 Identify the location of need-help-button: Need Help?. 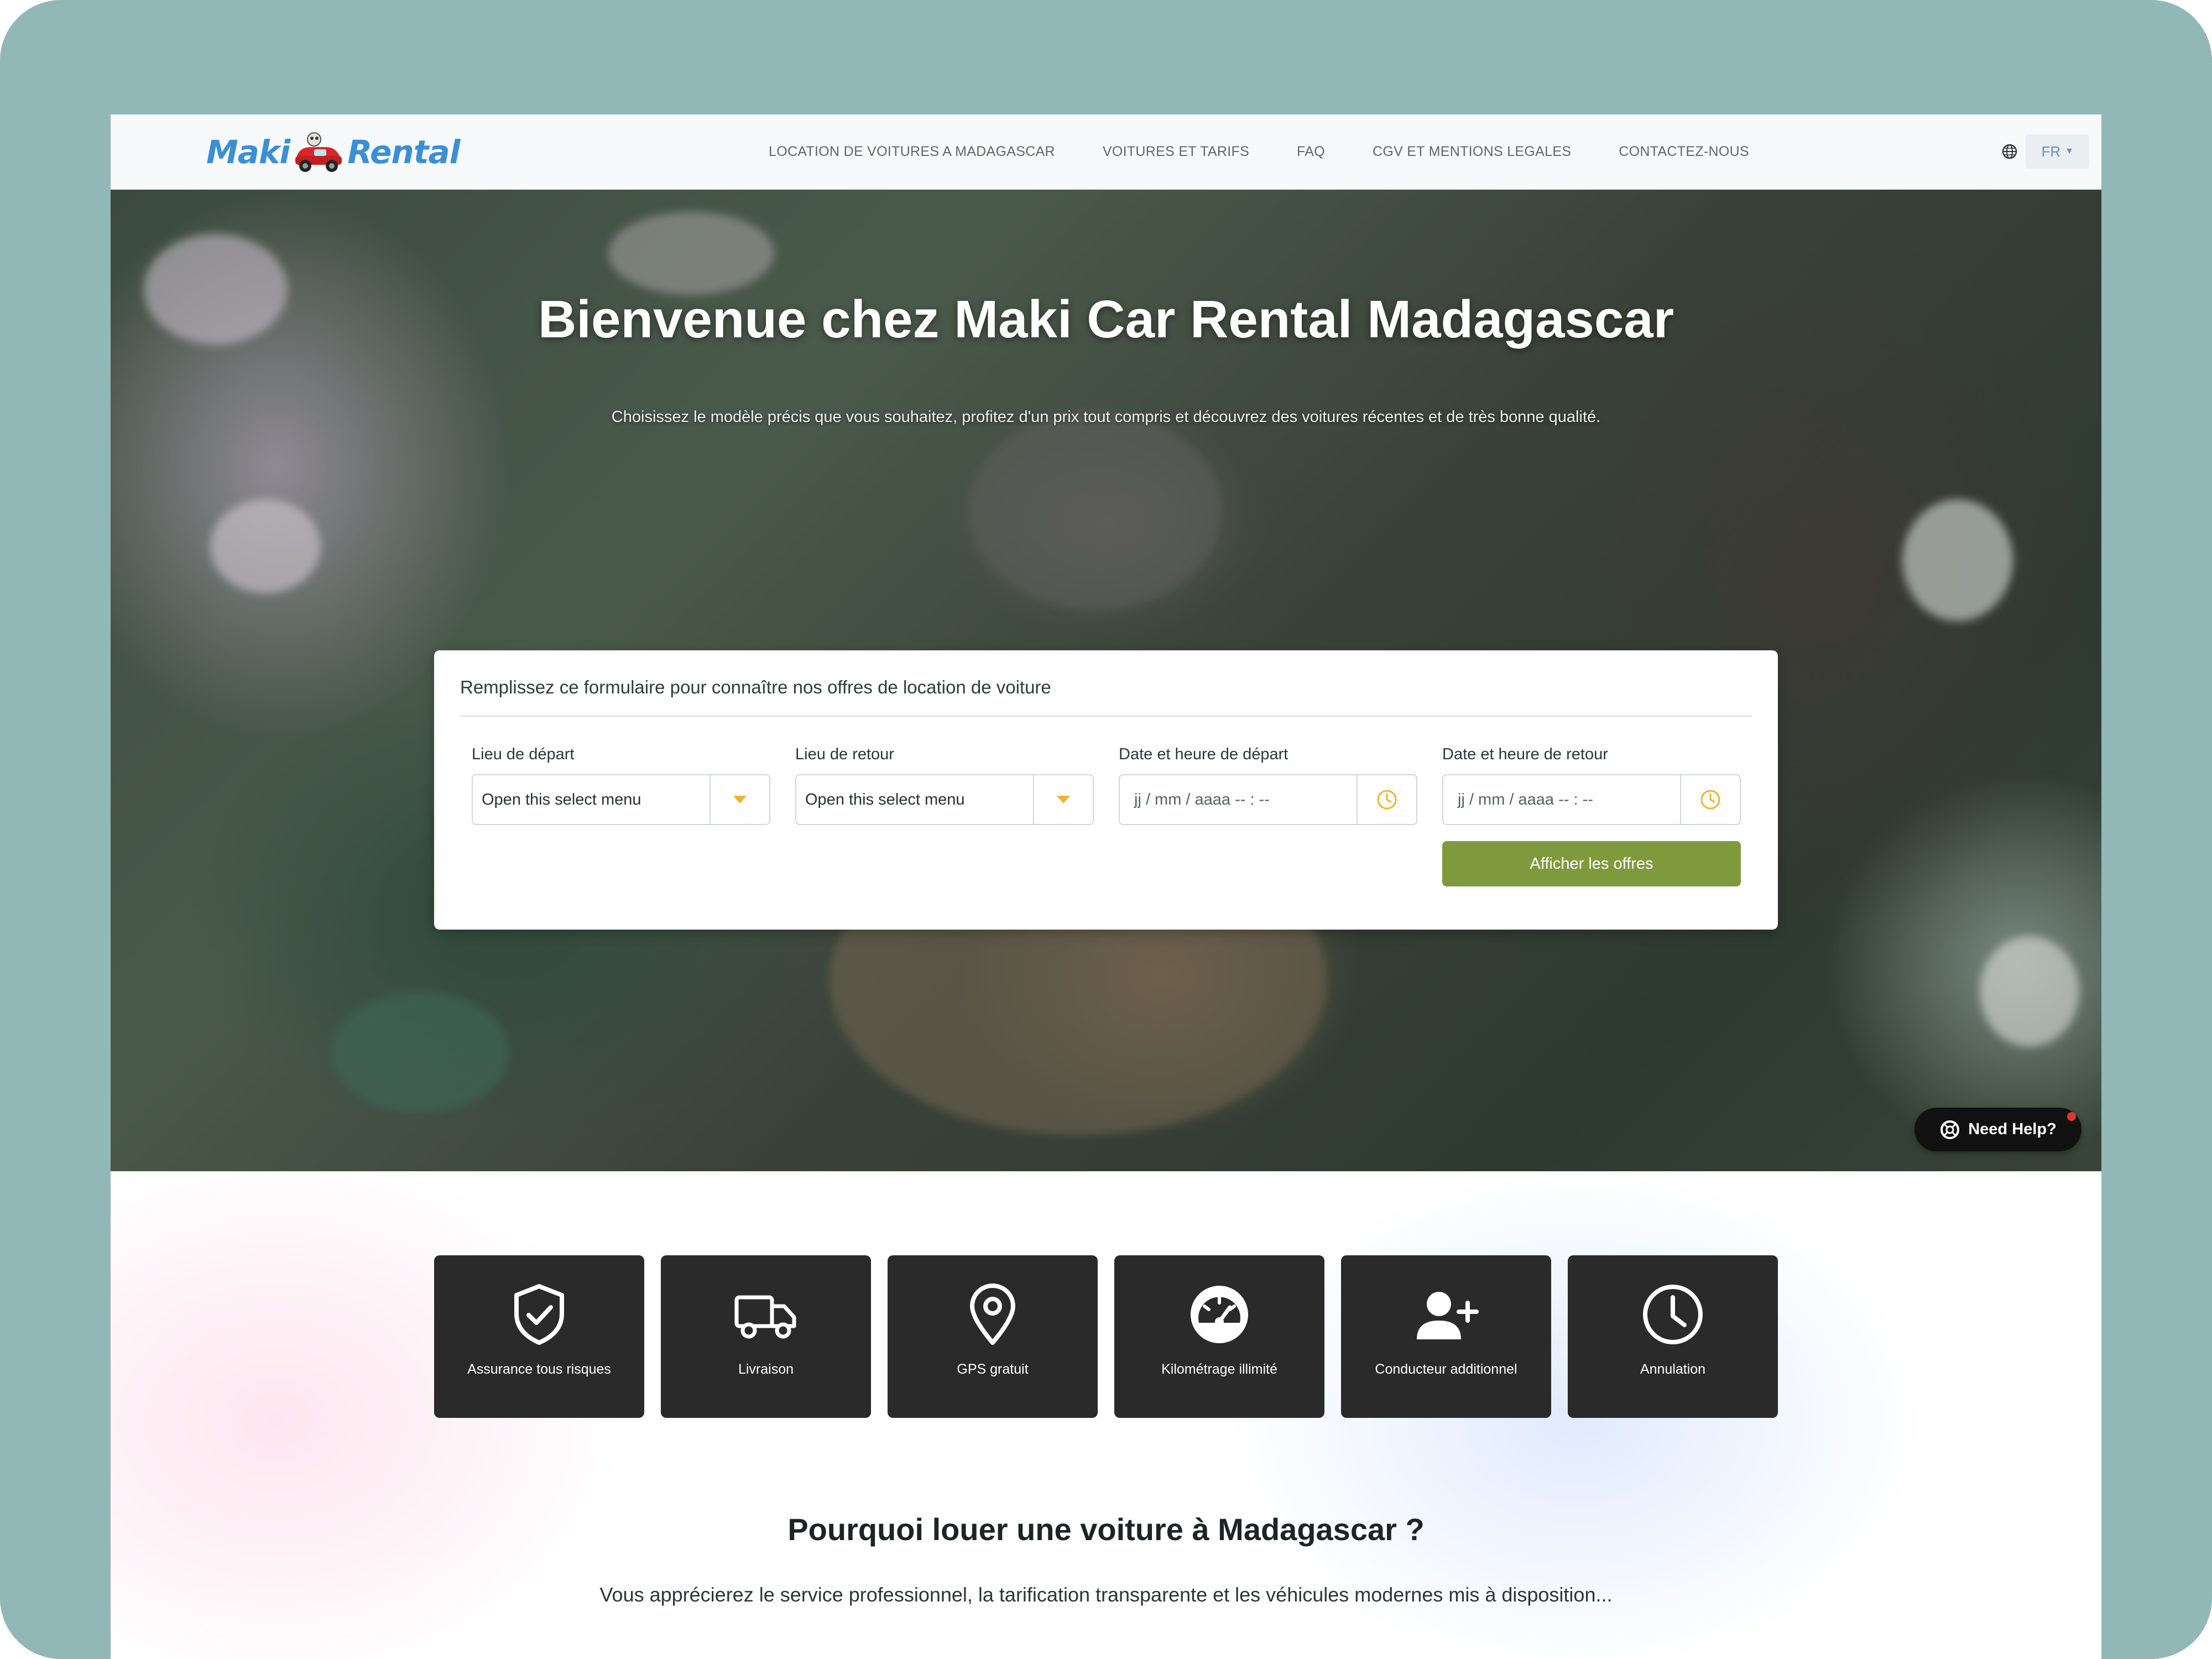
(1998, 1129).